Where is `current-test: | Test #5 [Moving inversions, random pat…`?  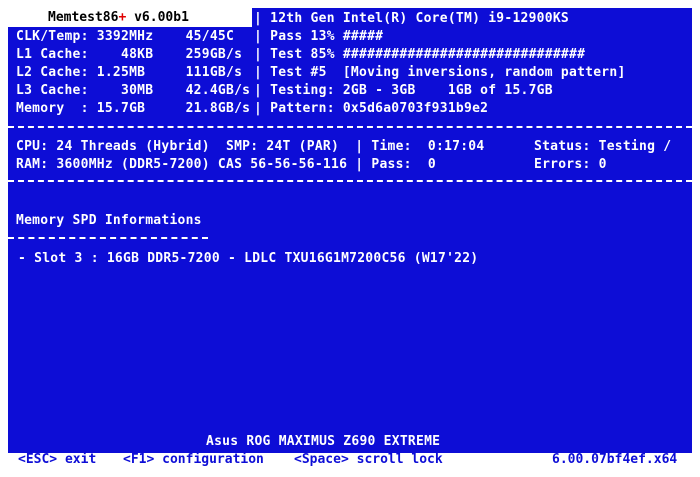
current-test: | Test #5 [Moving inversions, random pat… is located at coordinates (440, 72).